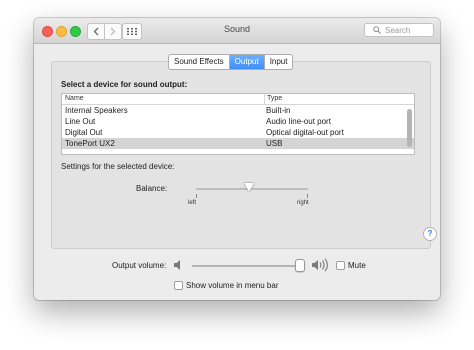 The image size is (474, 350). What do you see at coordinates (177, 265) in the screenshot?
I see `speaker-low-icon` at bounding box center [177, 265].